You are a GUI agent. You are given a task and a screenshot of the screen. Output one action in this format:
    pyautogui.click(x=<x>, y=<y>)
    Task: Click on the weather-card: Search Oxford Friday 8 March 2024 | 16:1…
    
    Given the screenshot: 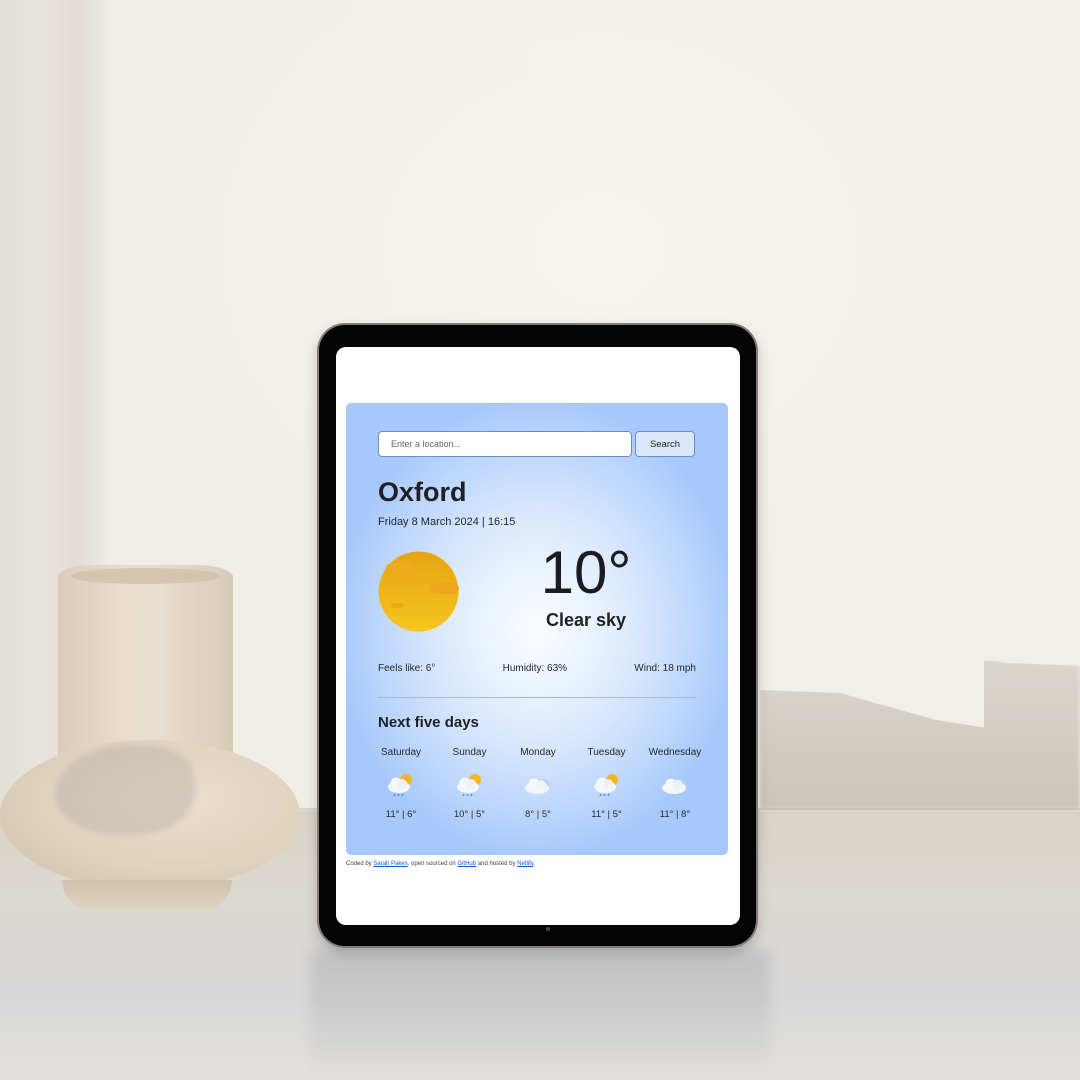 What is the action you would take?
    pyautogui.click(x=537, y=629)
    